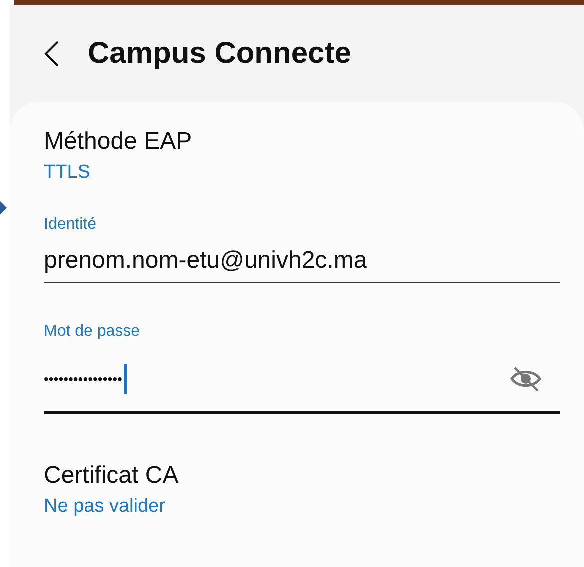  I want to click on back-button, so click(52, 54).